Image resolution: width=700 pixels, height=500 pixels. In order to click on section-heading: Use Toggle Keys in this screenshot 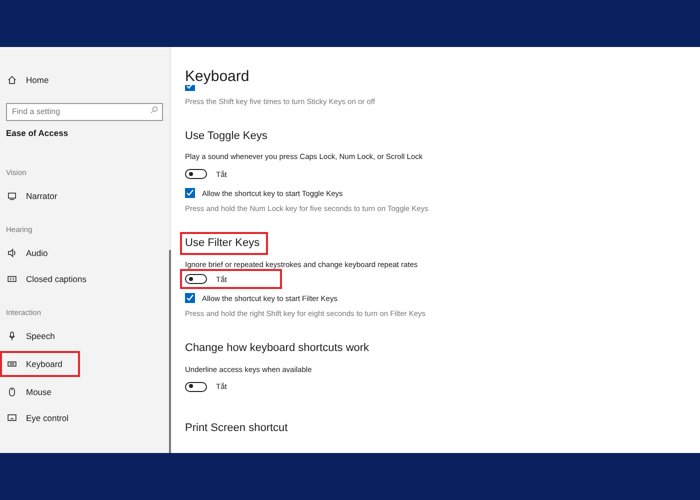, I will do `click(226, 136)`.